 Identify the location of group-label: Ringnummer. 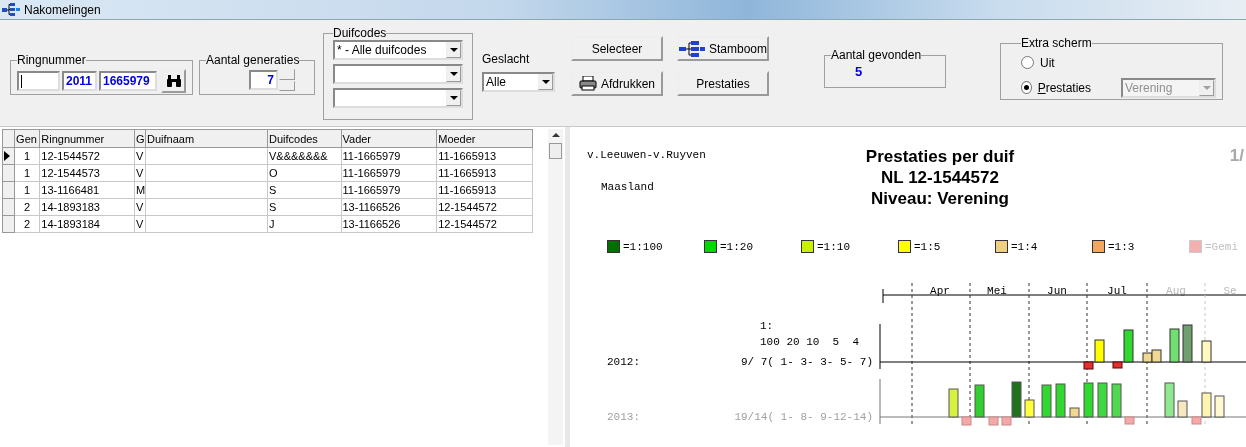
(51, 60).